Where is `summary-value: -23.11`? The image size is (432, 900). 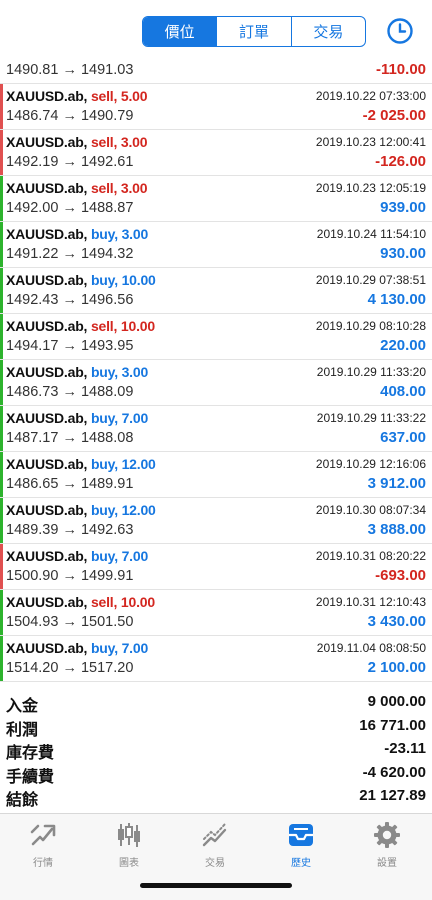
summary-value: -23.11 is located at coordinates (405, 748).